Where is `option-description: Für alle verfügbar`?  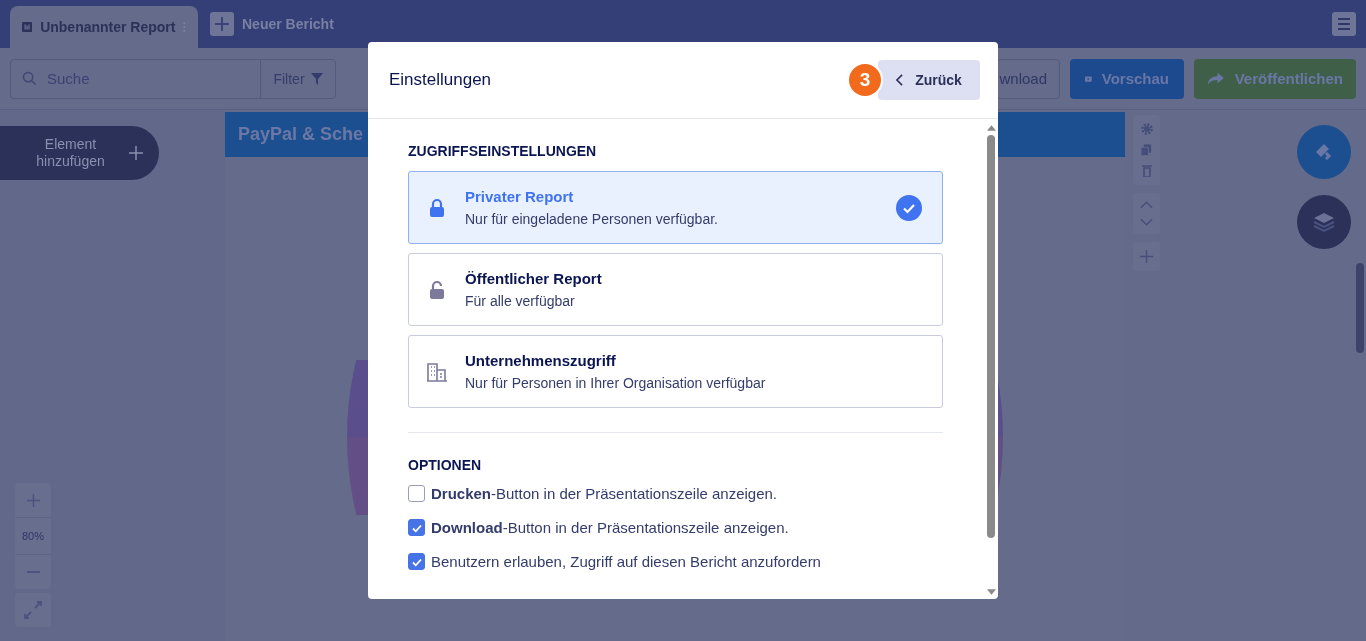
option-description: Für alle verfügbar is located at coordinates (520, 301).